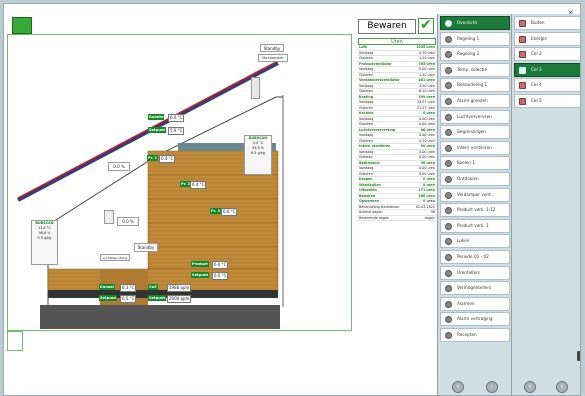 The height and width of the screenshot is (396, 585). I want to click on cell-next-button: ›, so click(562, 387).